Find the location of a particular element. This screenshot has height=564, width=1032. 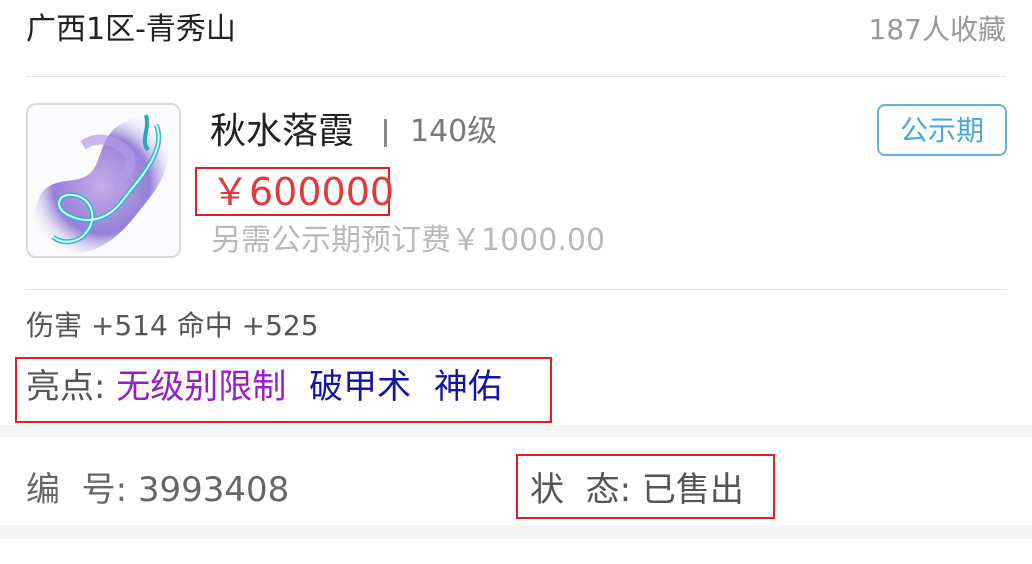

item-thumbnail is located at coordinates (103, 180).